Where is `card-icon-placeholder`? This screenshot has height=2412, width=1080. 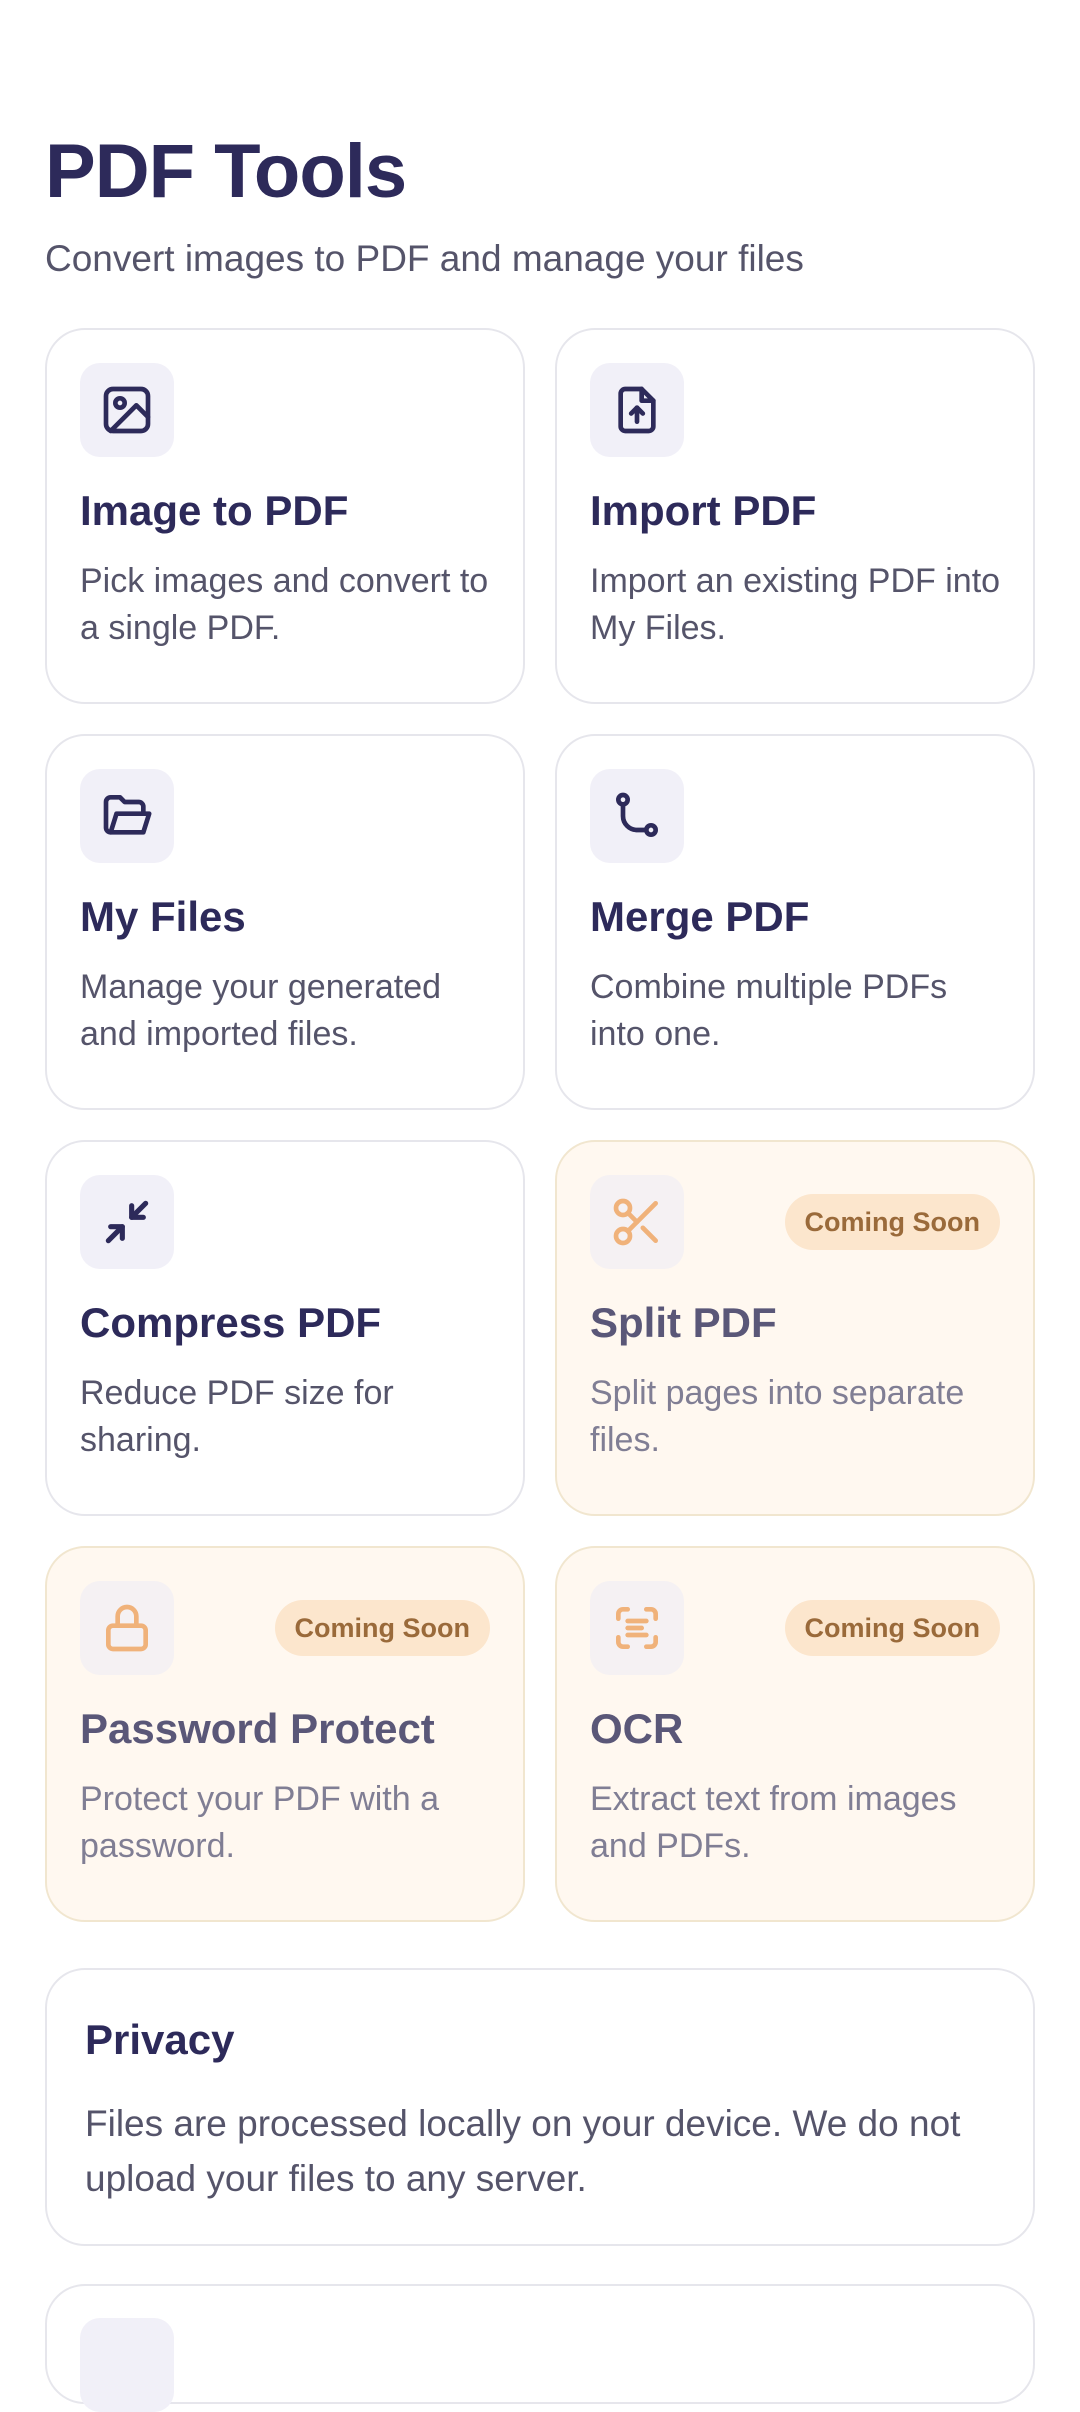
card-icon-placeholder is located at coordinates (127, 2365).